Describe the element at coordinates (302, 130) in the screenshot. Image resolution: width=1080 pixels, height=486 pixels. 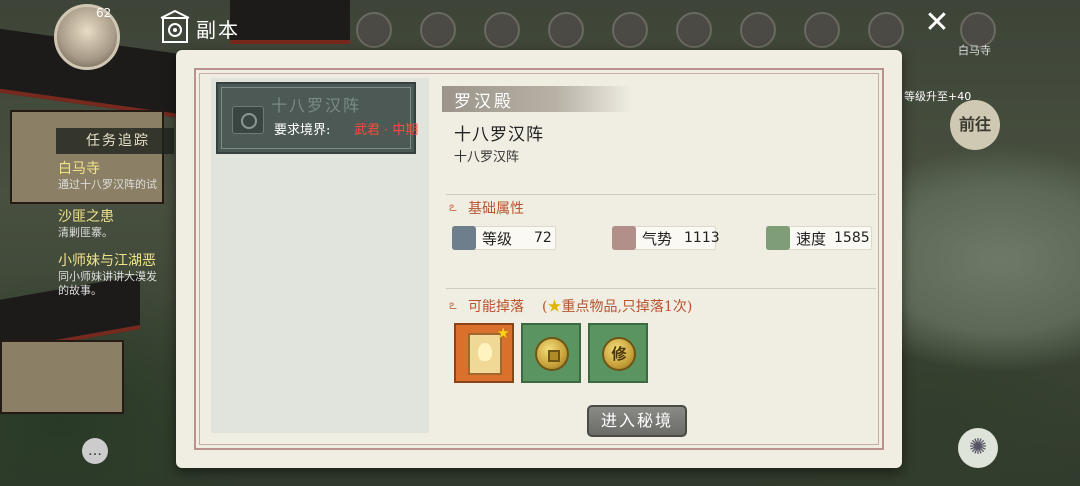
I see `dungeon-requirement-label: 要求境界:` at that location.